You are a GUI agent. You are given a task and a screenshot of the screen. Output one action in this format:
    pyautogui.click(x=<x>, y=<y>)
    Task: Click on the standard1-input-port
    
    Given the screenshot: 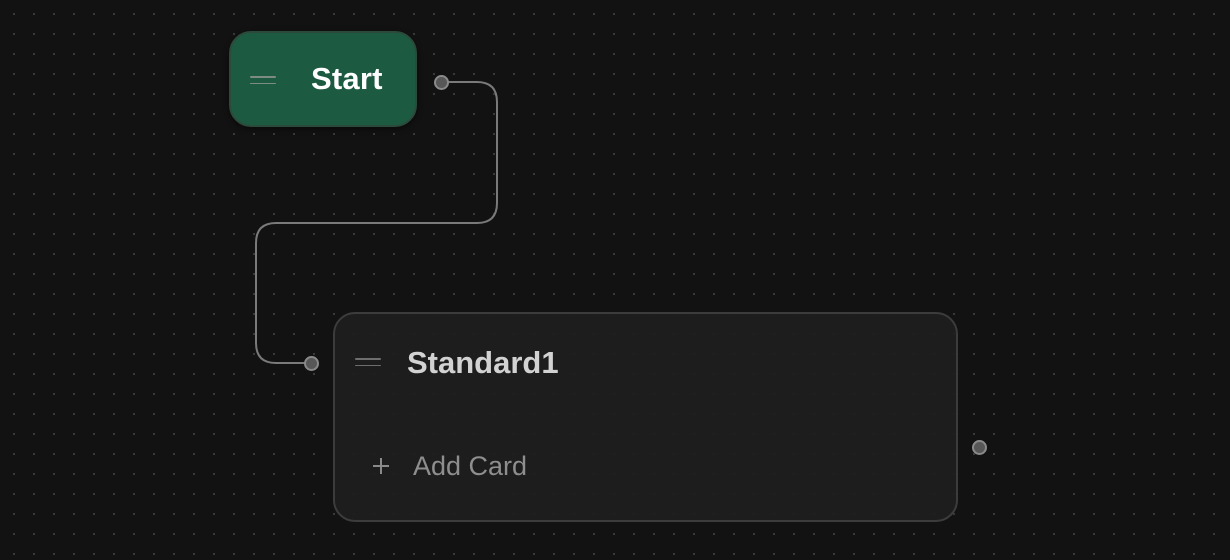 What is the action you would take?
    pyautogui.click(x=311, y=363)
    